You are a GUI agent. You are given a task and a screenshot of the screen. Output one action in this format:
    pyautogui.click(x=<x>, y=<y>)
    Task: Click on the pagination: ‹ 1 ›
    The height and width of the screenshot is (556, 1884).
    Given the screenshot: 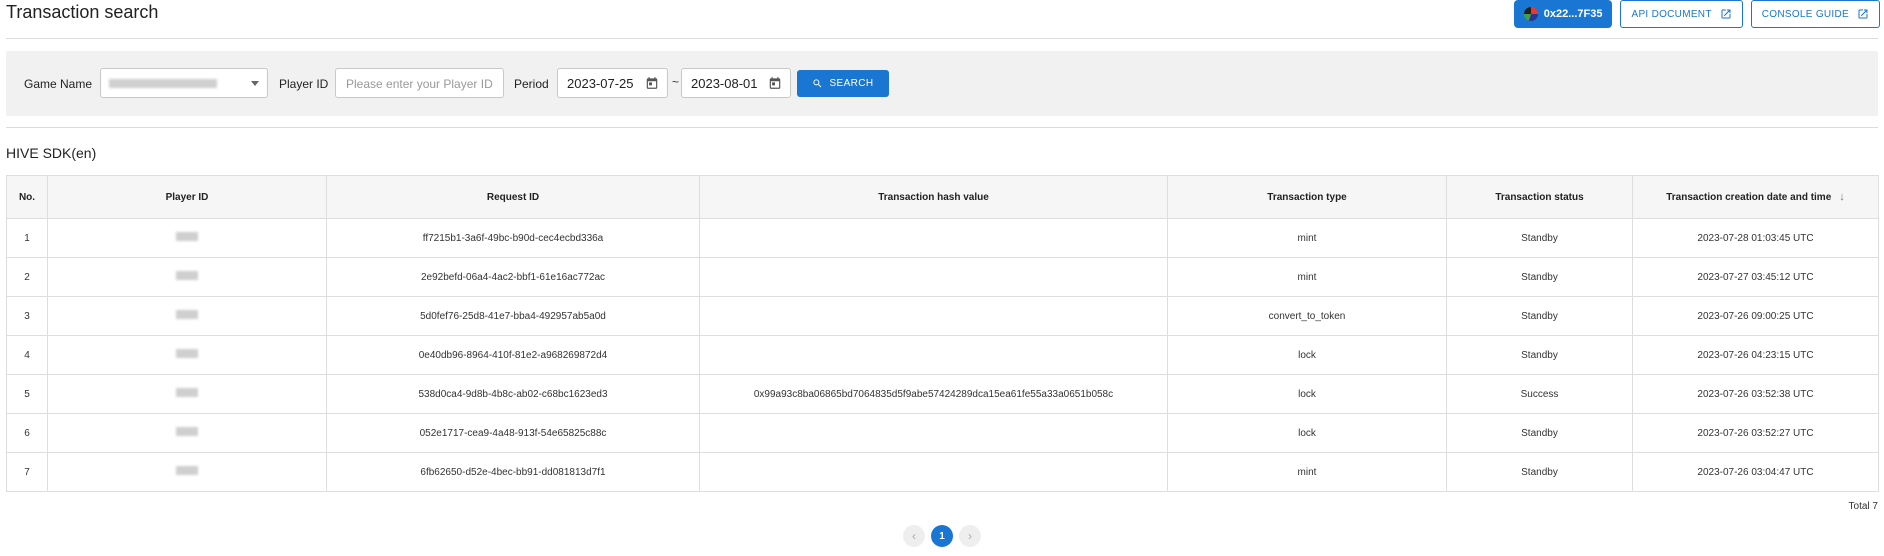 What is the action you would take?
    pyautogui.click(x=942, y=536)
    